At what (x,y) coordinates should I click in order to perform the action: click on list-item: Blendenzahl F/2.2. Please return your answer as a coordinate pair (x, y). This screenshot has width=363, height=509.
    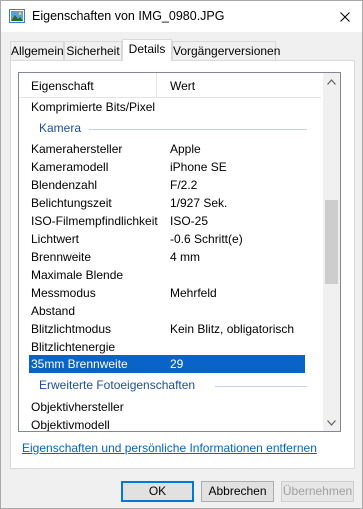
    Looking at the image, I should click on (170, 185).